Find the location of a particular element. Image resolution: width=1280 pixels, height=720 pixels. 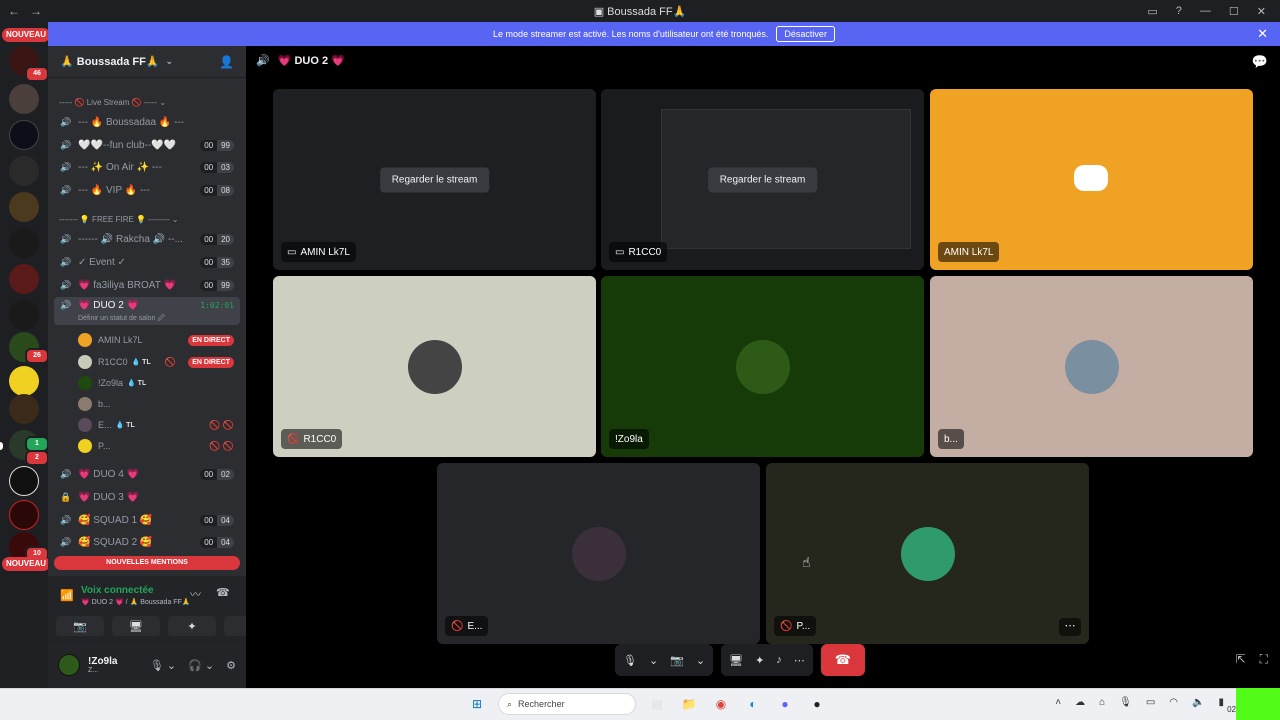

voice-status: Voix connectée is located at coordinates (117, 590).